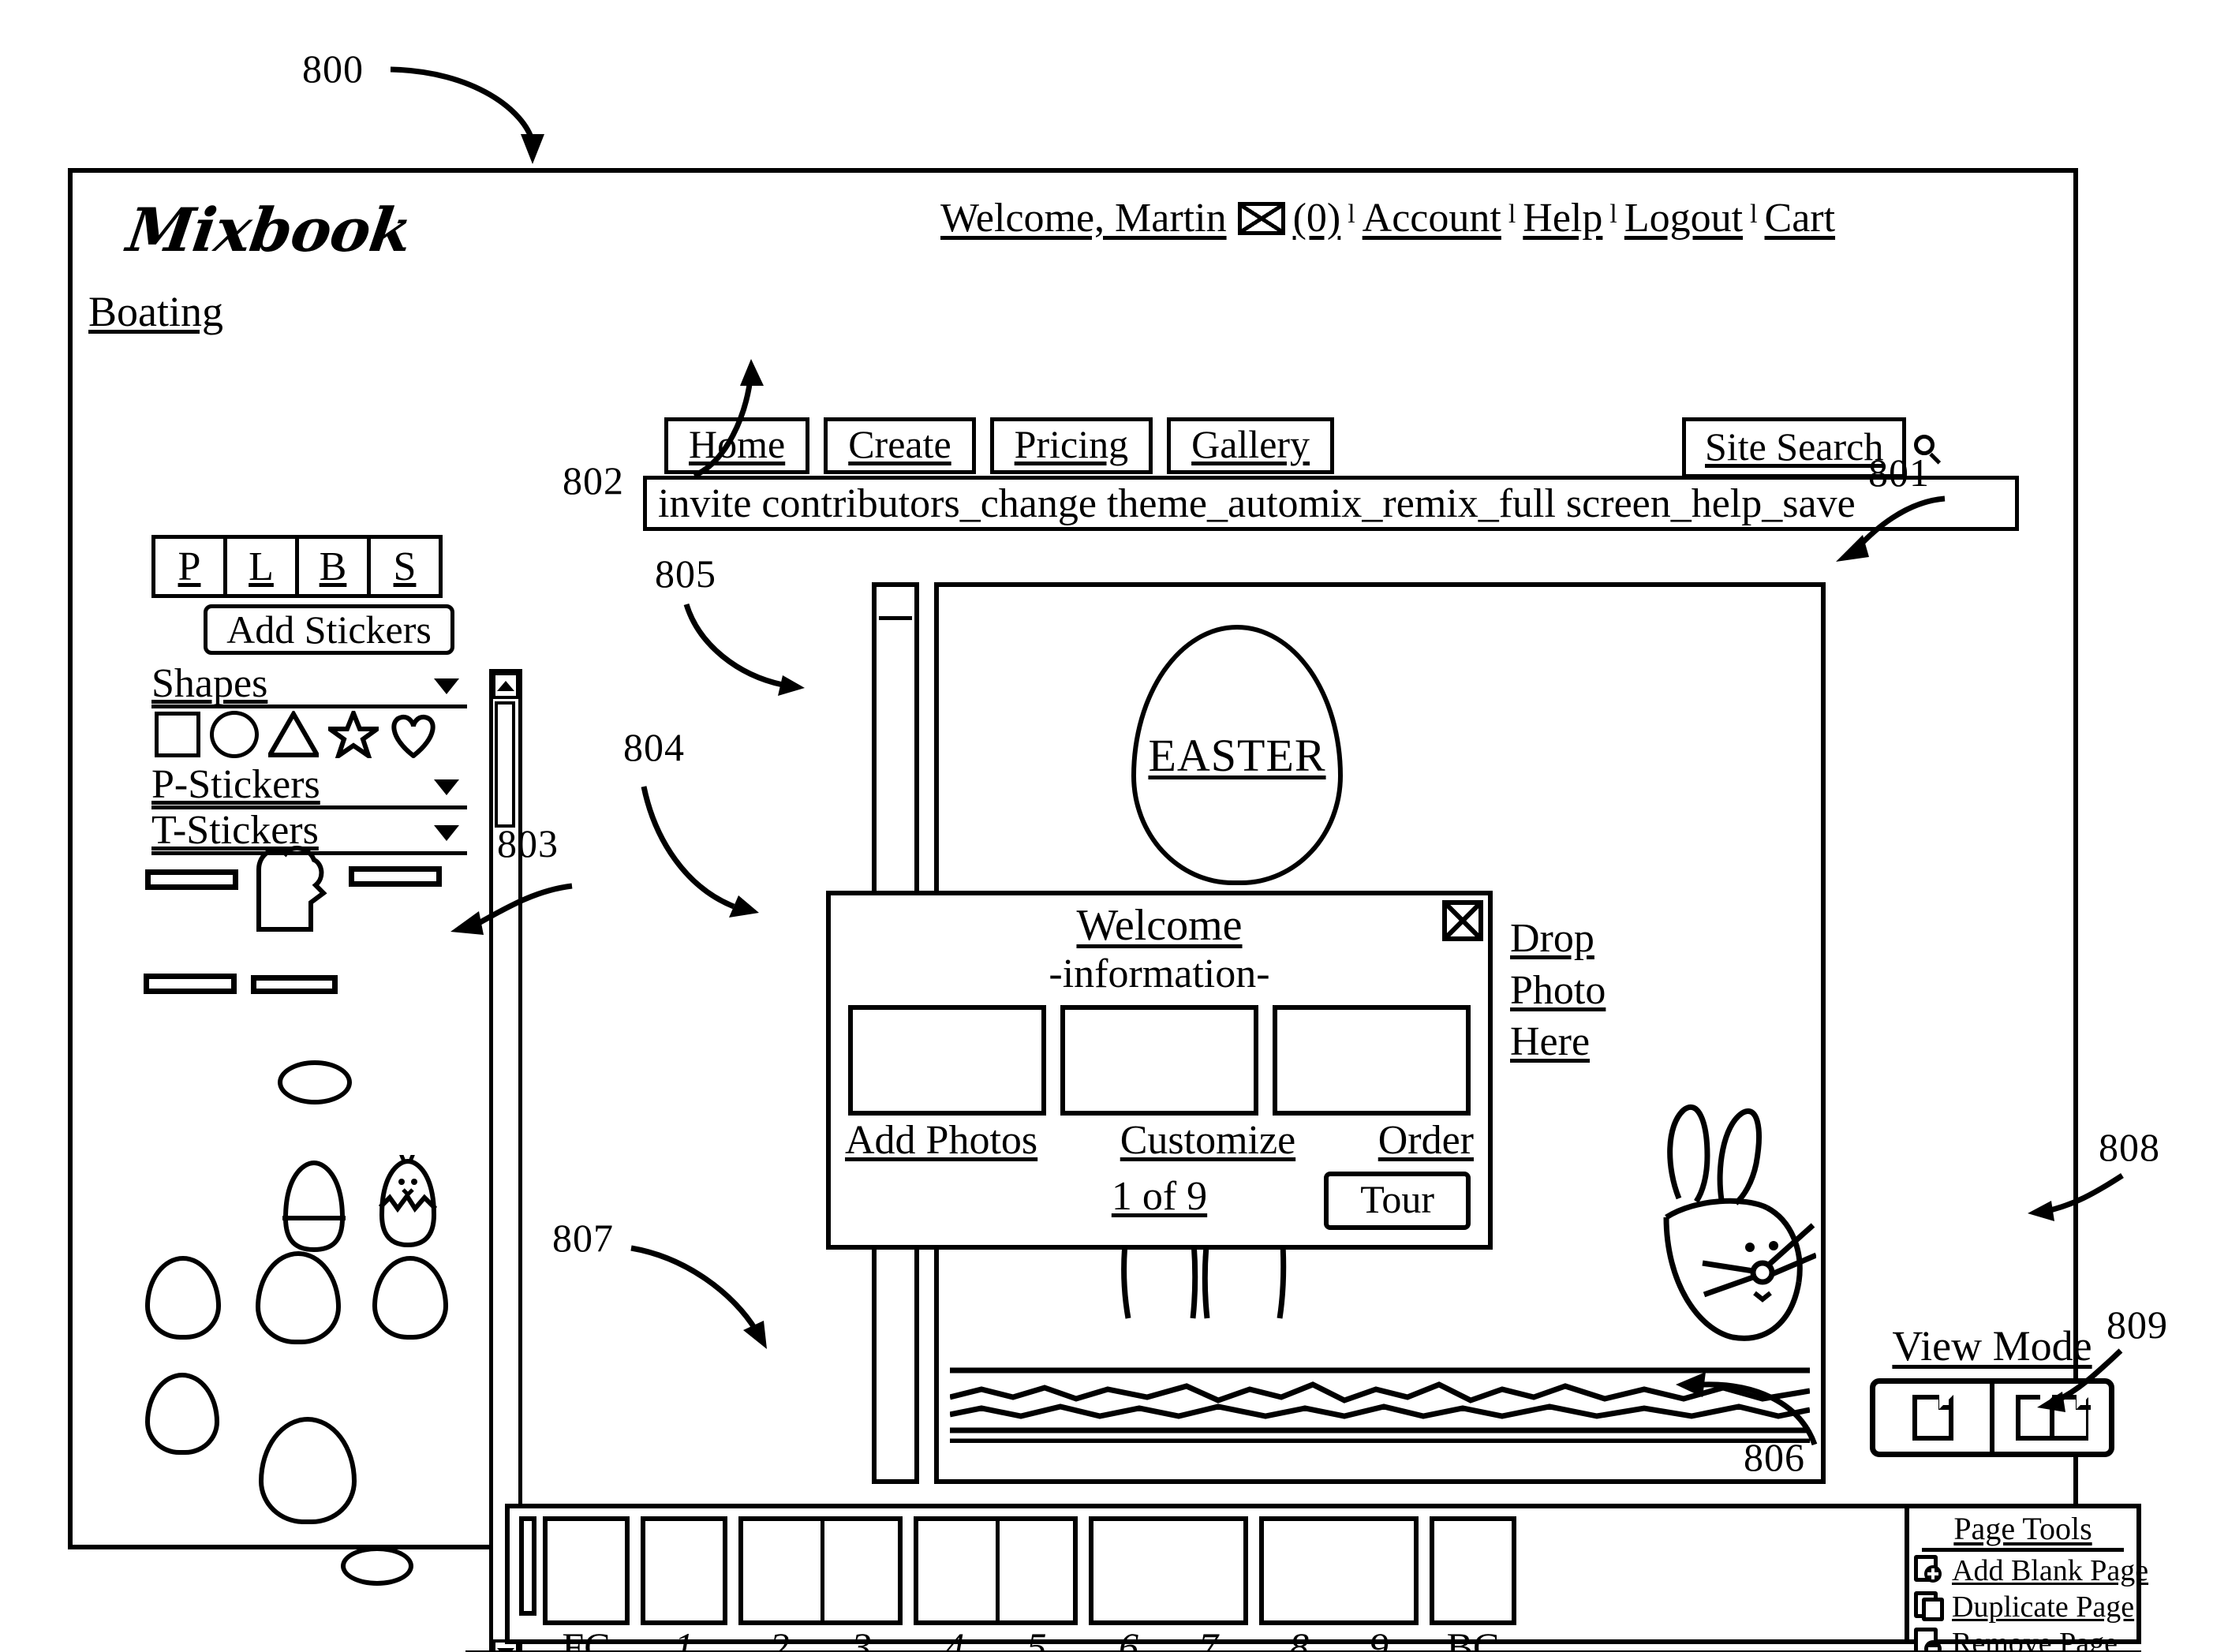  What do you see at coordinates (1237, 755) in the screenshot?
I see `easter-title-egg: EASTER` at bounding box center [1237, 755].